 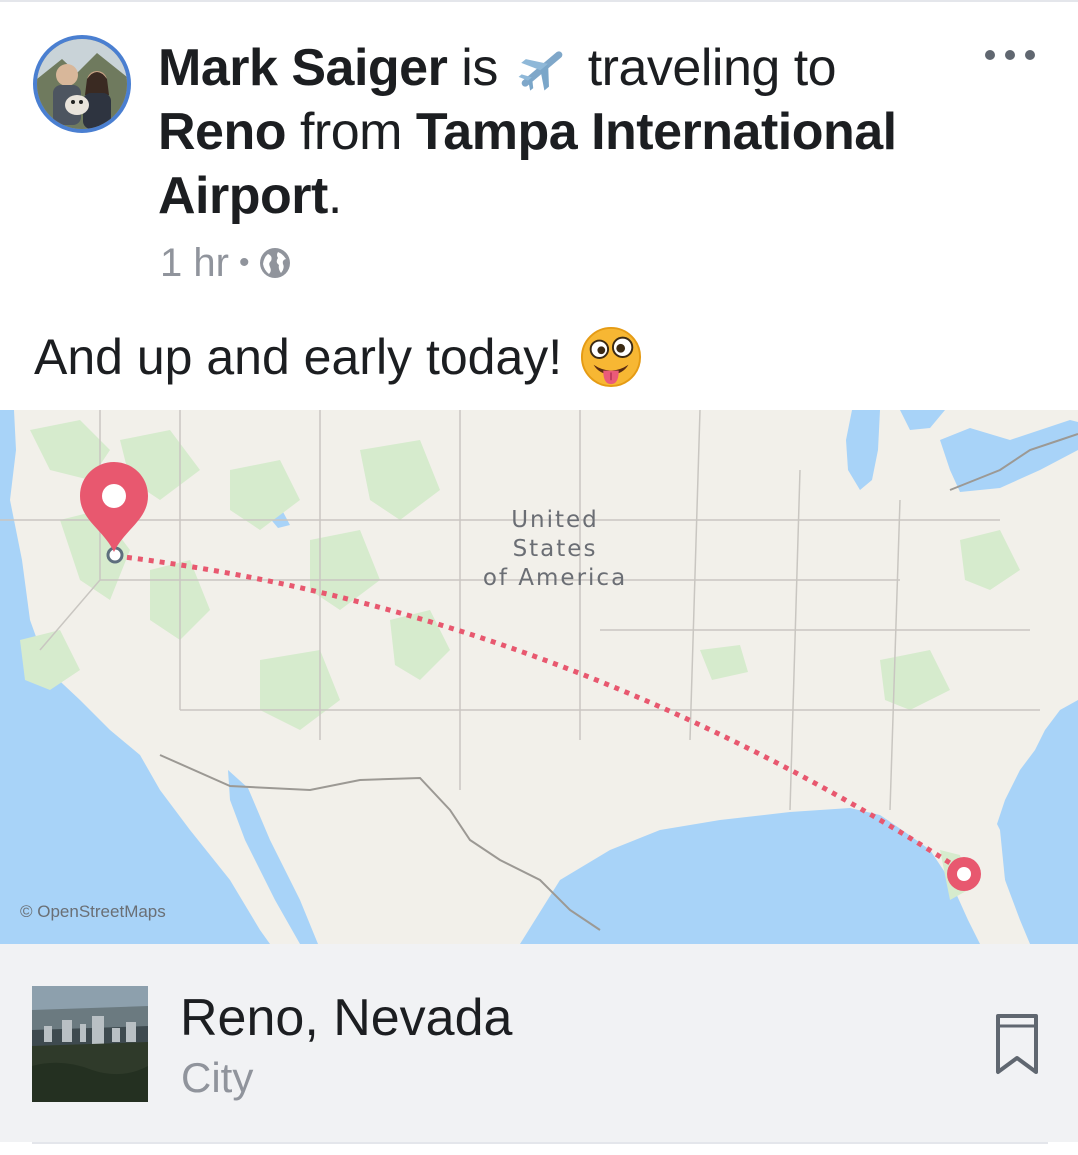 What do you see at coordinates (479, 68) in the screenshot?
I see `headline-is: is` at bounding box center [479, 68].